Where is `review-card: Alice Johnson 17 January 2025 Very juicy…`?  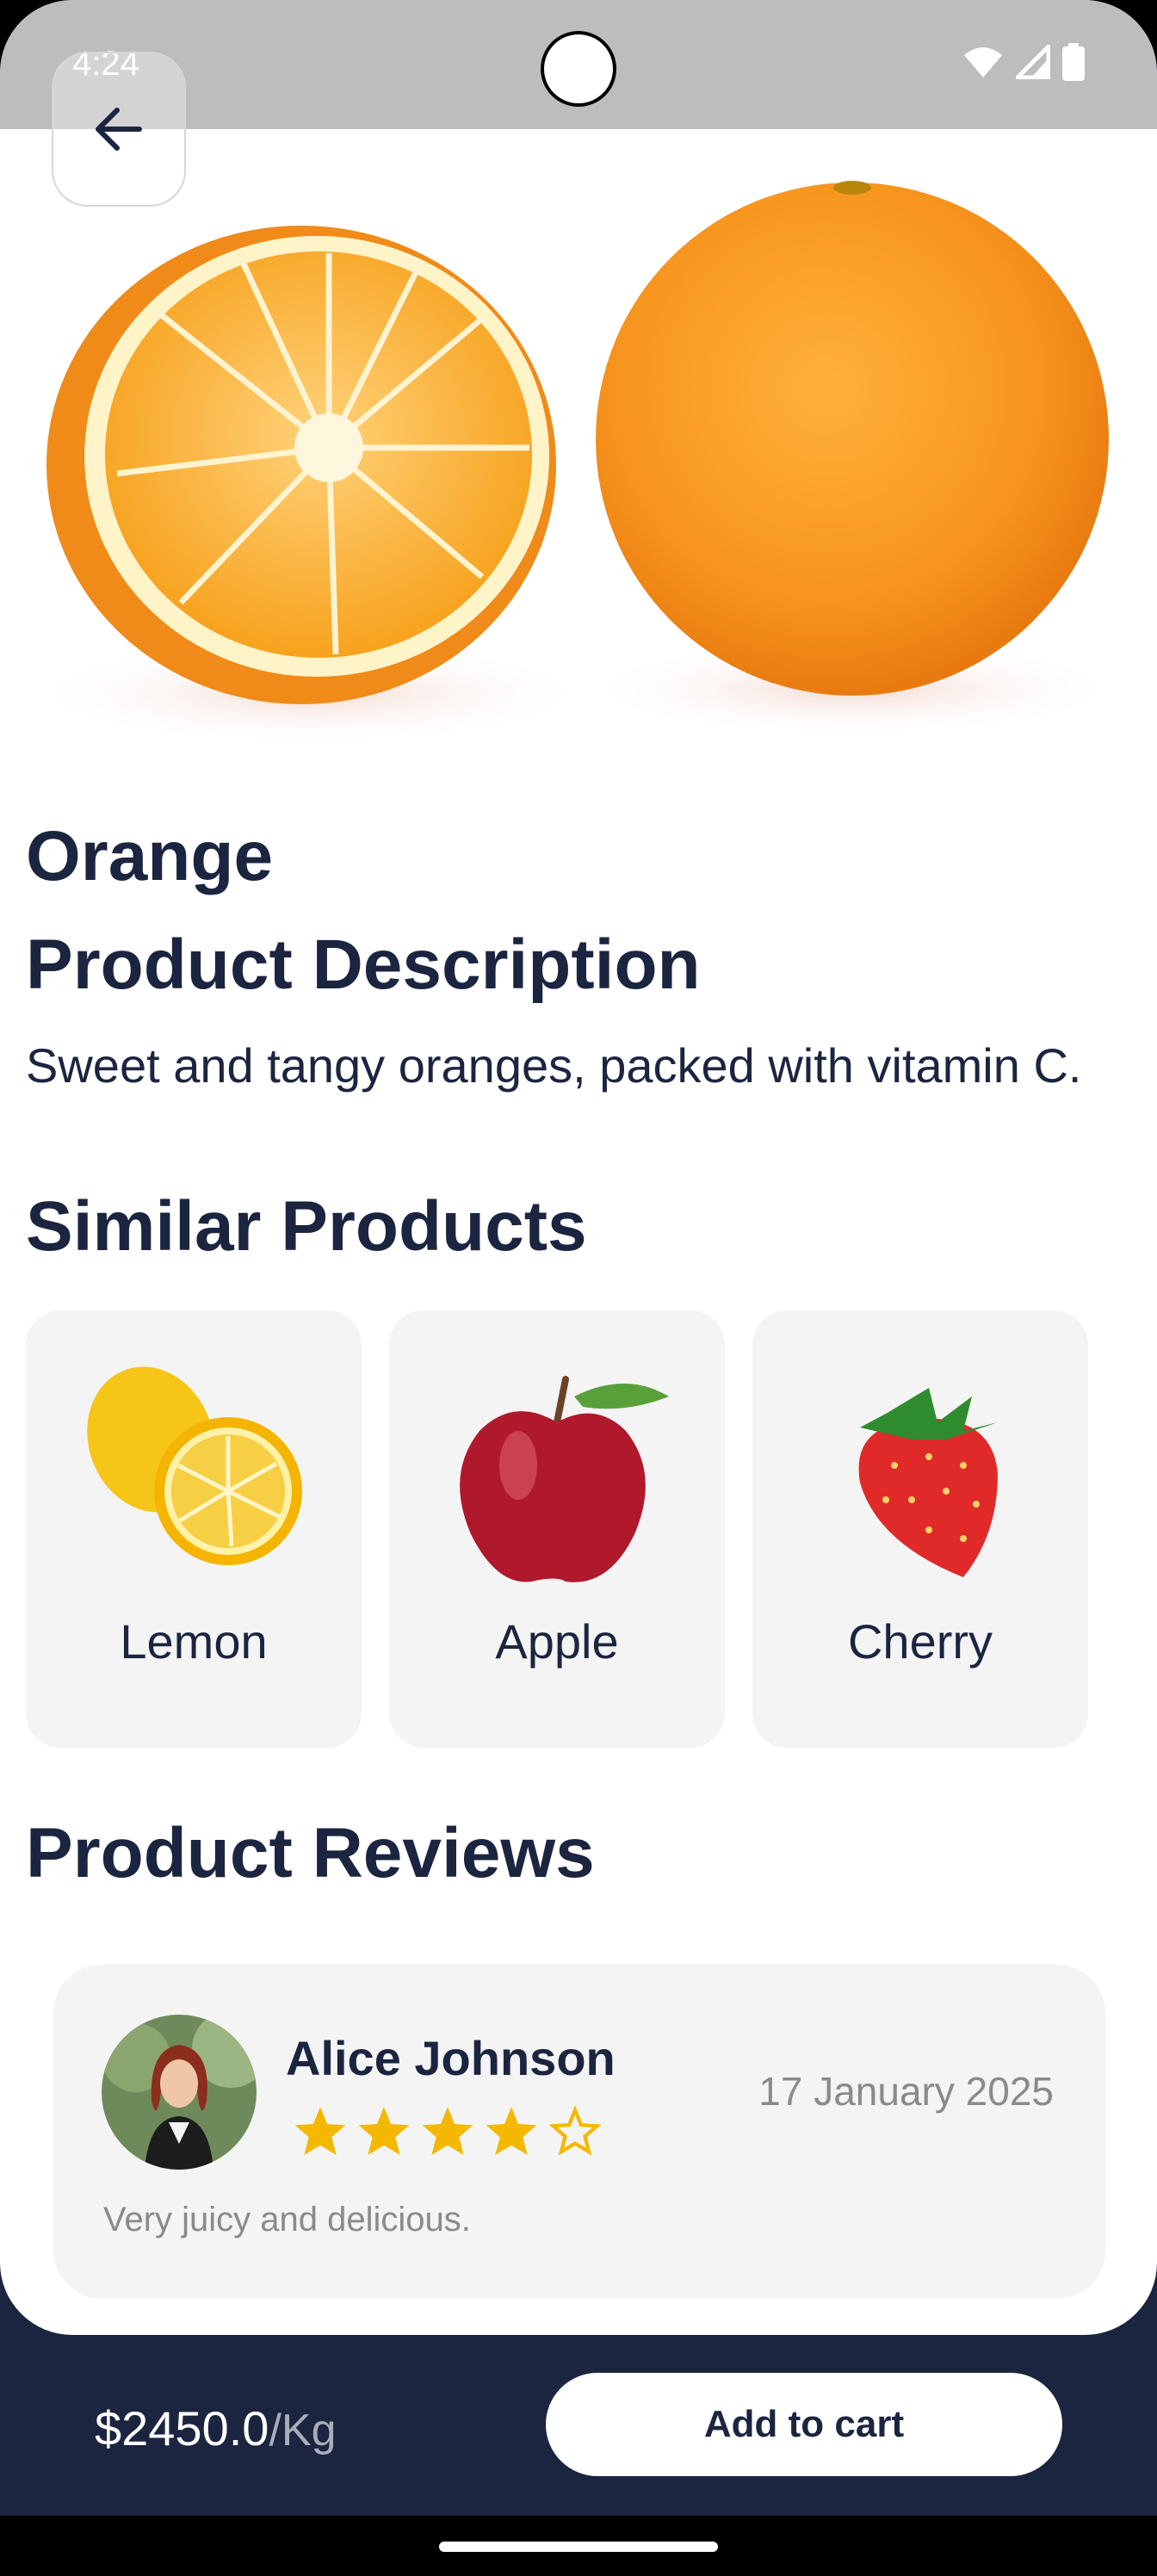 review-card: Alice Johnson 17 January 2025 Very juicy… is located at coordinates (579, 2132).